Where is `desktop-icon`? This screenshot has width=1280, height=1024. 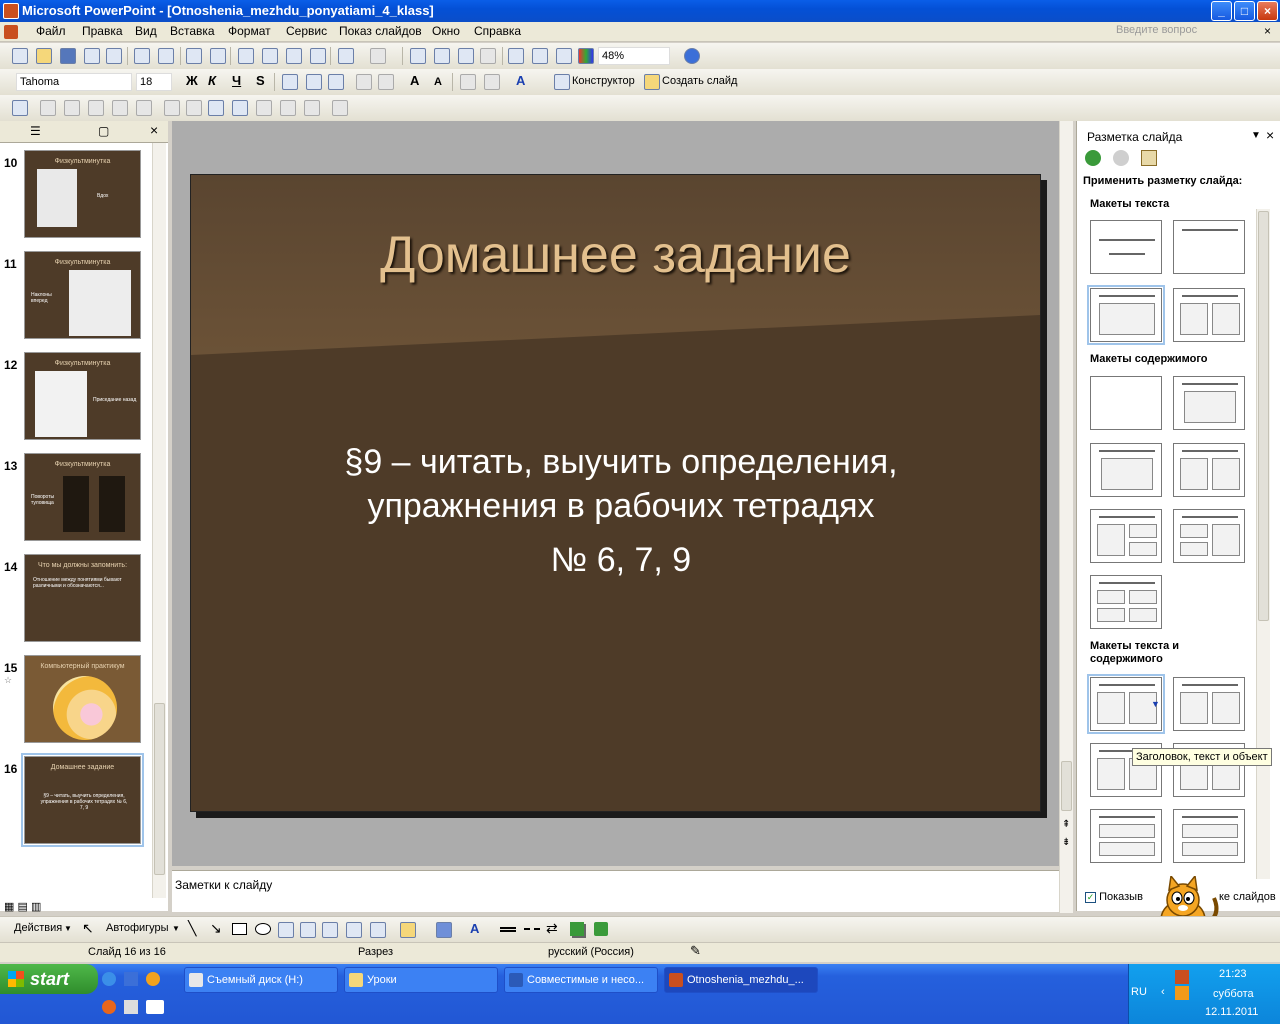
desktop-icon is located at coordinates (131, 979).